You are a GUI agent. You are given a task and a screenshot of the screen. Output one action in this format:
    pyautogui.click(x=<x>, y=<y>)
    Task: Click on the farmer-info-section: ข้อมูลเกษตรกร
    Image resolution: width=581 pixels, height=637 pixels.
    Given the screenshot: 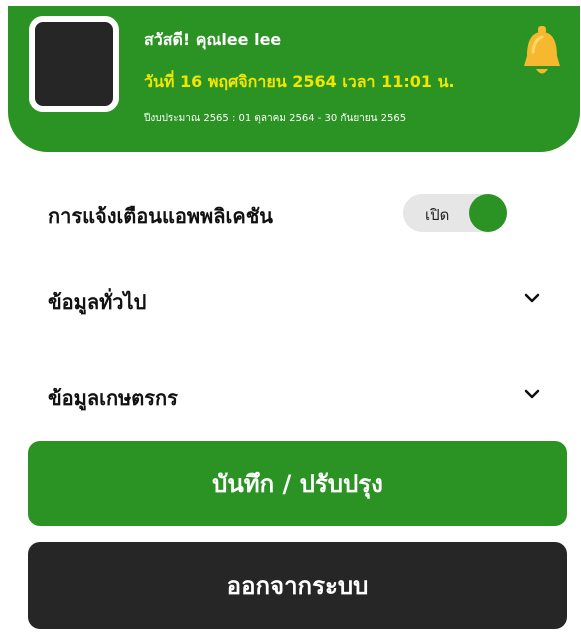 What is the action you would take?
    pyautogui.click(x=298, y=394)
    